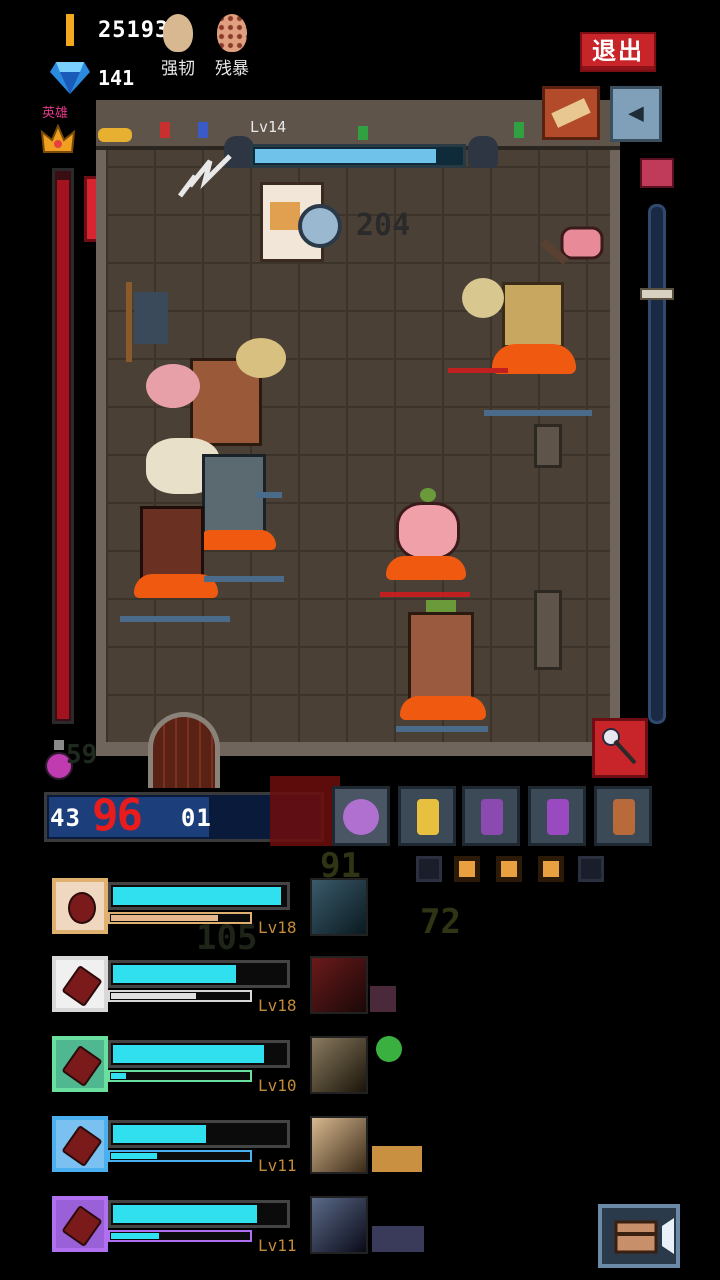 Image resolution: width=720 pixels, height=1280 pixels. I want to click on vertical-slider, so click(657, 464).